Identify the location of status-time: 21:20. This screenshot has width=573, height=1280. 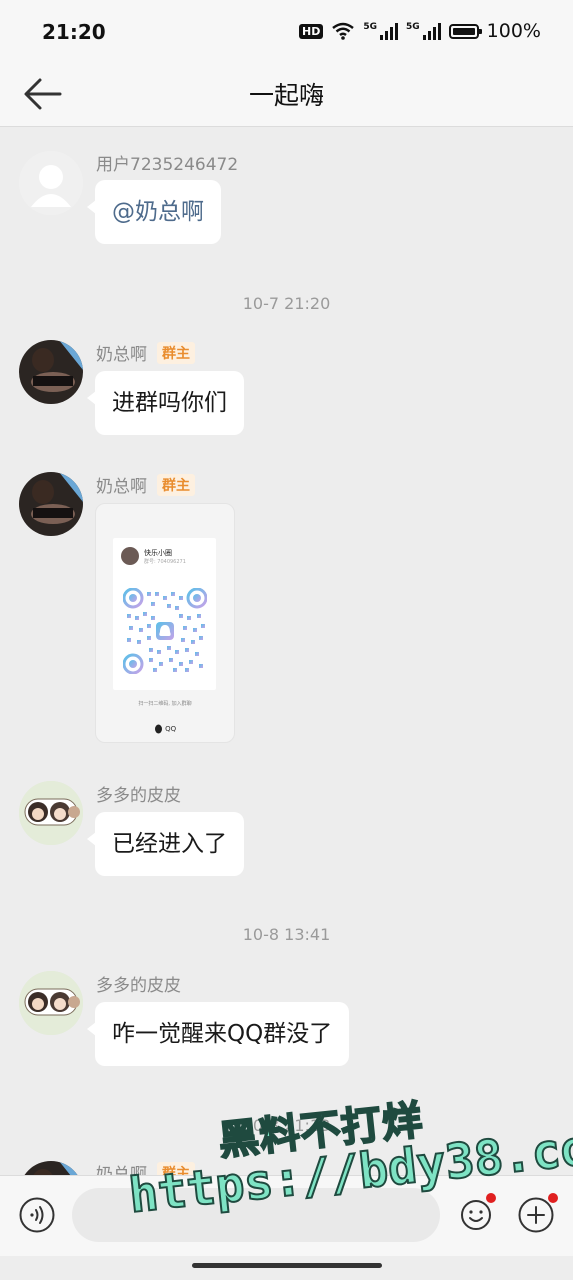
(74, 32).